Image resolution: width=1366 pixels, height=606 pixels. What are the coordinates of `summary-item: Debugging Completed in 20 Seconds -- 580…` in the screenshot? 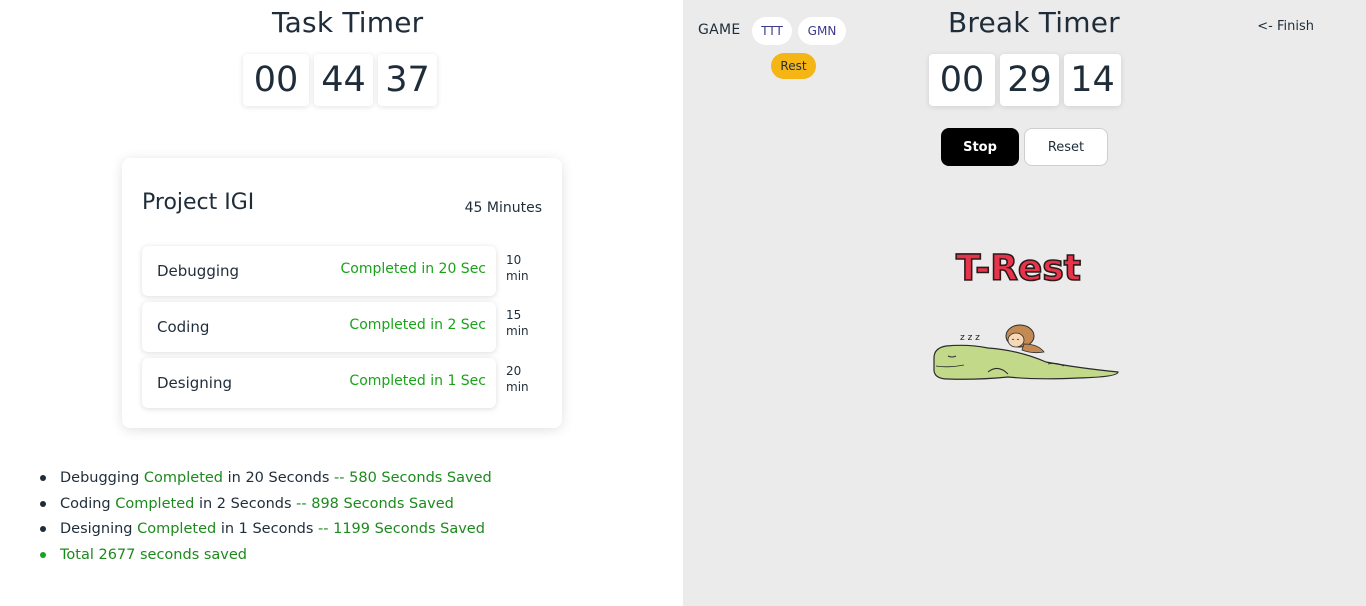 It's located at (266, 479).